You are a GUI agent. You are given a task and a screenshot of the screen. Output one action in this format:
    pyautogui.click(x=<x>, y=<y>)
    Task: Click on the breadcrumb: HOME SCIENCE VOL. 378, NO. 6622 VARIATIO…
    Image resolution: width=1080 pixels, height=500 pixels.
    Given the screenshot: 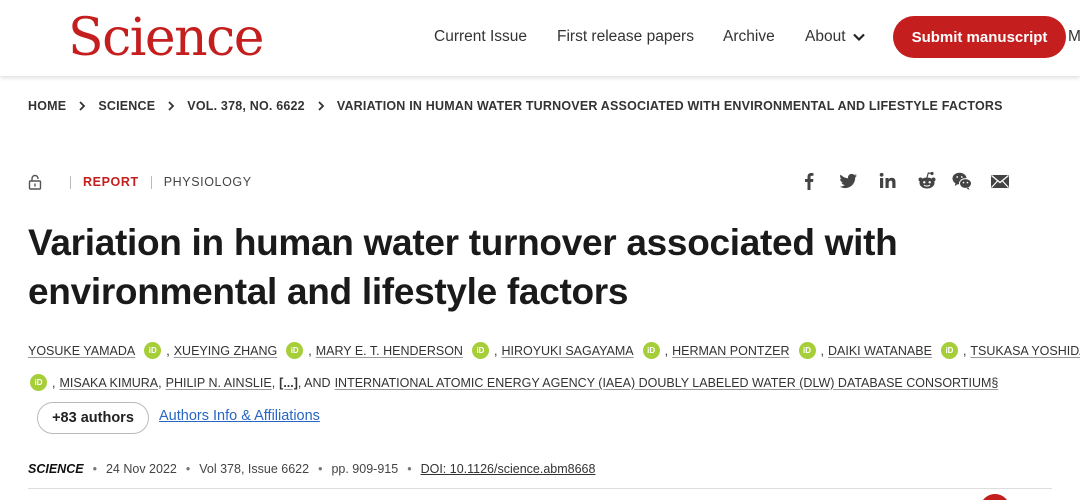 What is the action you would take?
    pyautogui.click(x=515, y=106)
    